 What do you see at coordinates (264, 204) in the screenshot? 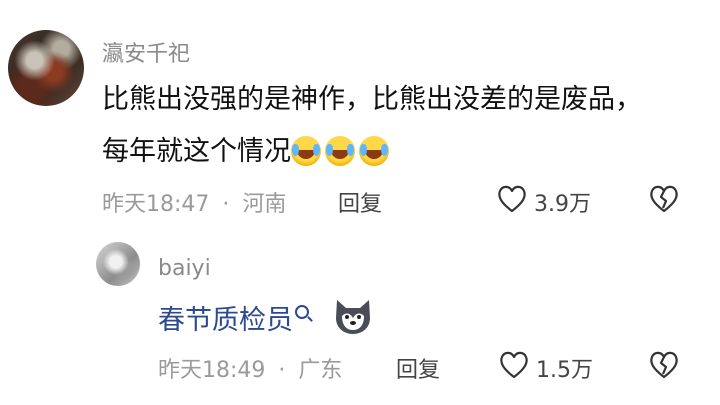
I see `comment-location: 河南` at bounding box center [264, 204].